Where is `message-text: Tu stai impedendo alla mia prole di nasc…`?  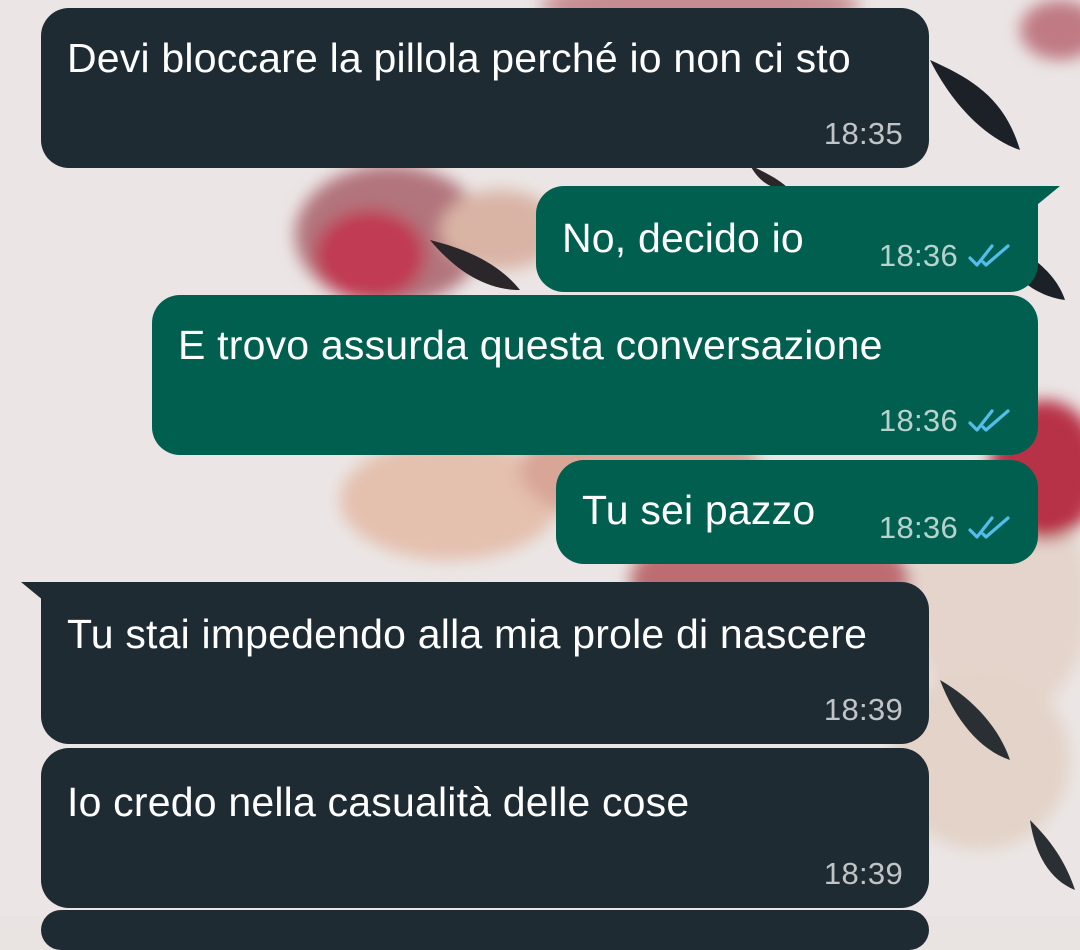 message-text: Tu stai impedendo alla mia prole di nasc… is located at coordinates (467, 634).